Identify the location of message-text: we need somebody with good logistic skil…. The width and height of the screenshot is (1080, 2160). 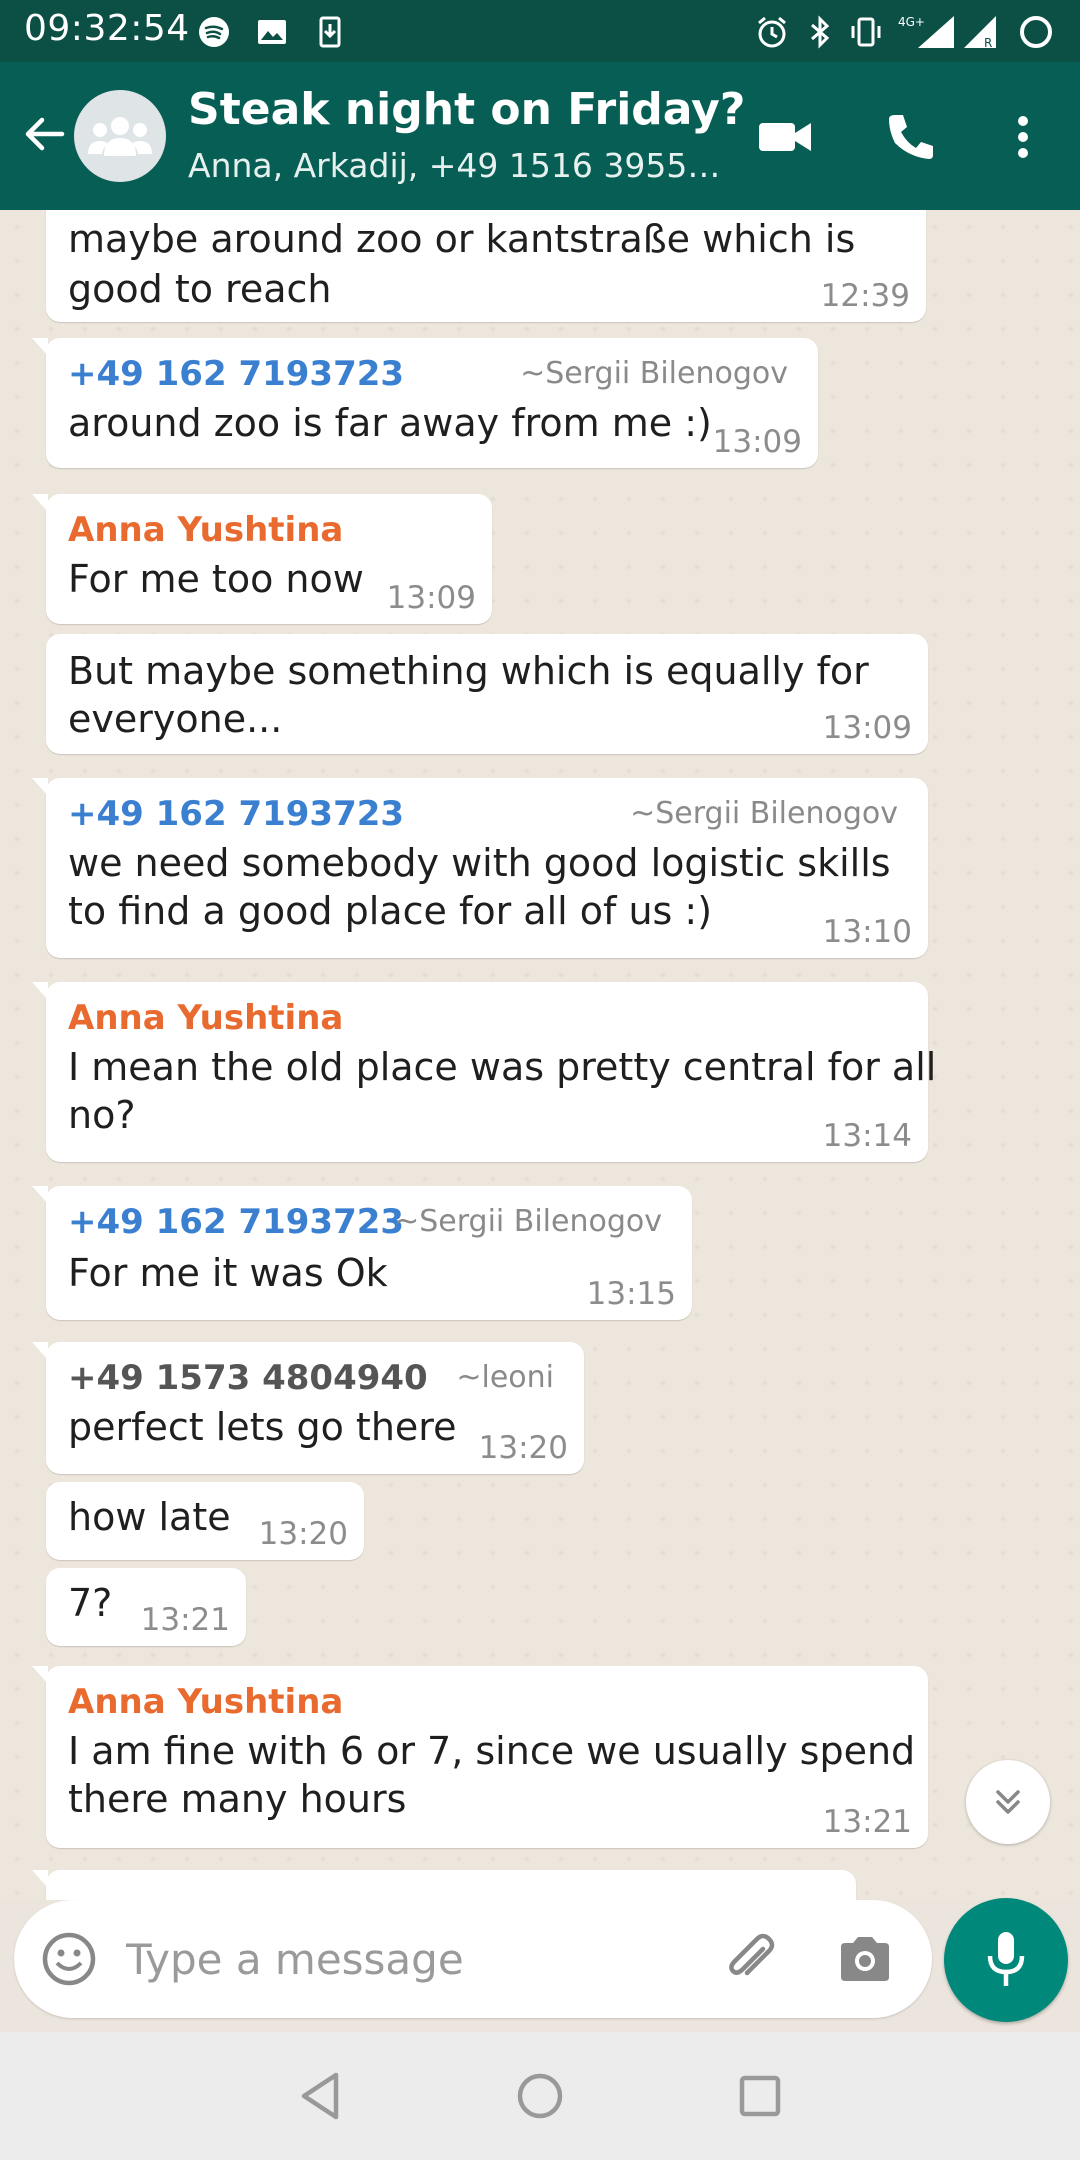
(479, 863).